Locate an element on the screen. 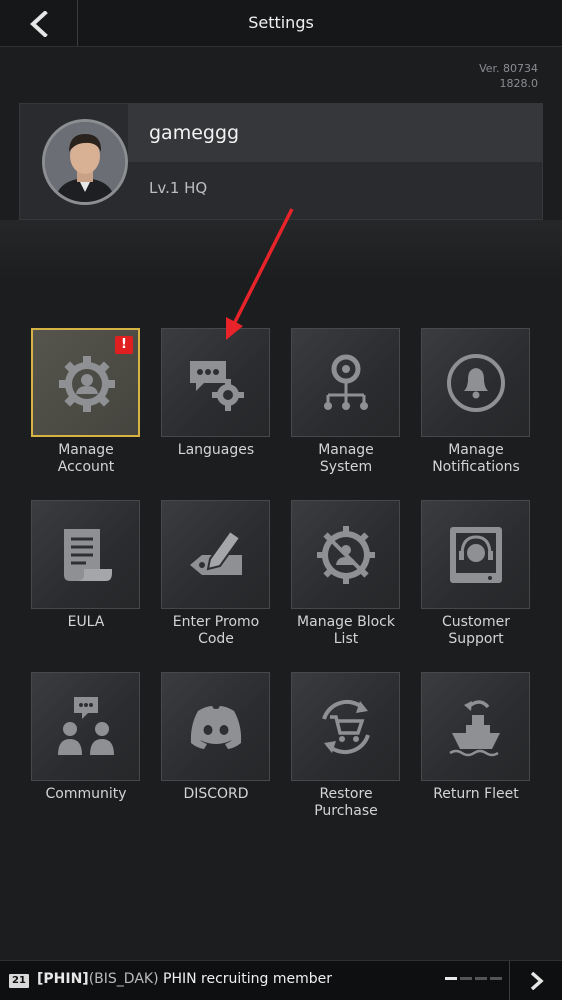 Image resolution: width=562 pixels, height=1000 pixels. menu-item-label: Enter Promo Code is located at coordinates (216, 630).